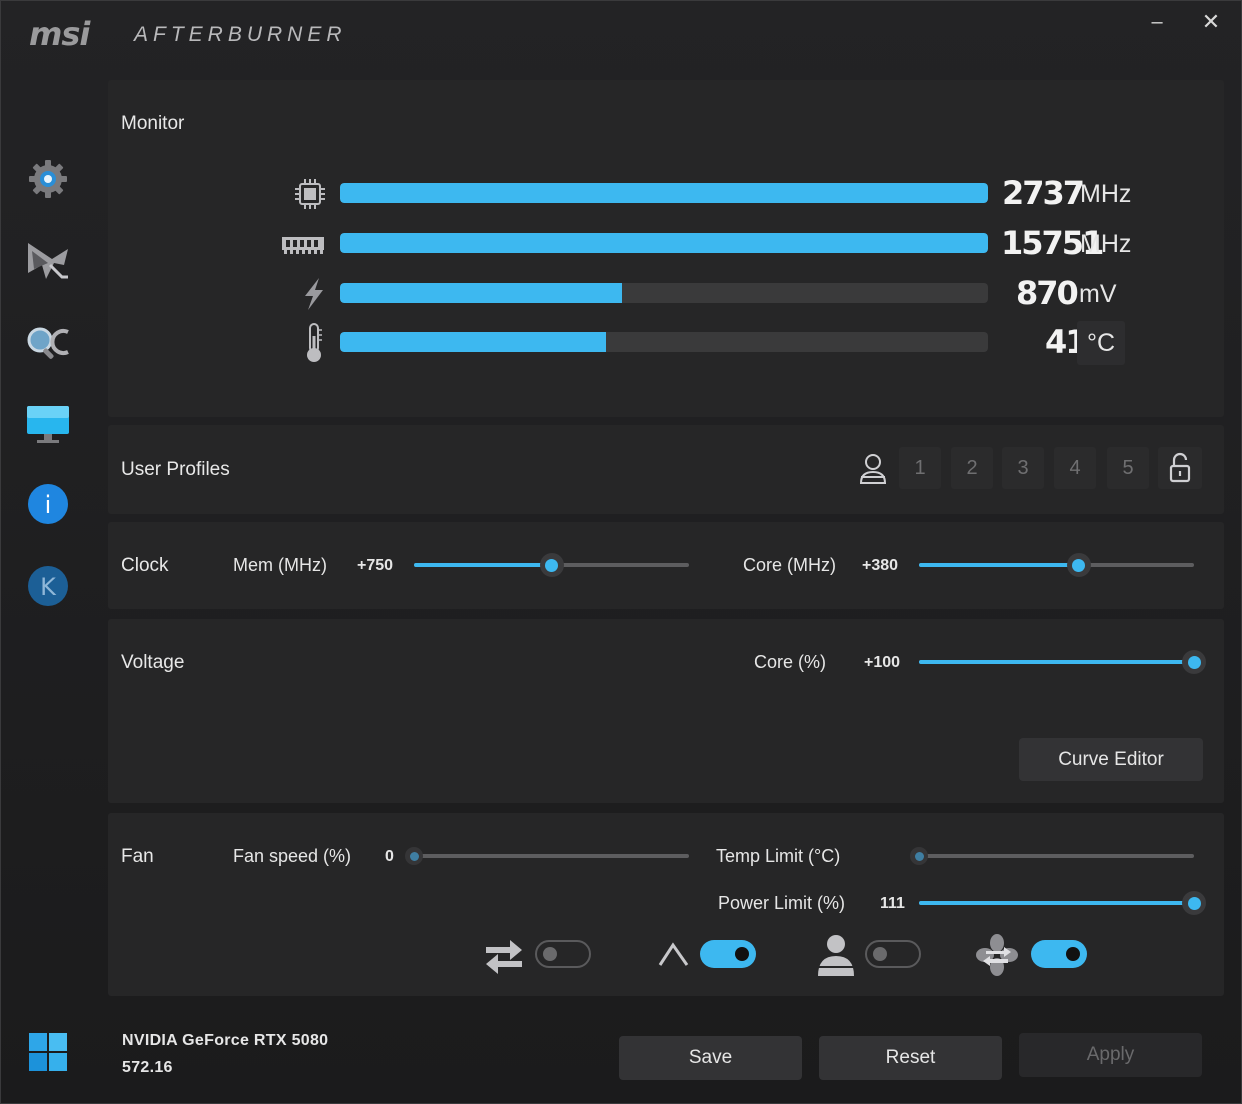 This screenshot has width=1242, height=1104. What do you see at coordinates (1111, 759) in the screenshot?
I see `curve-editor-button: Curve Editor` at bounding box center [1111, 759].